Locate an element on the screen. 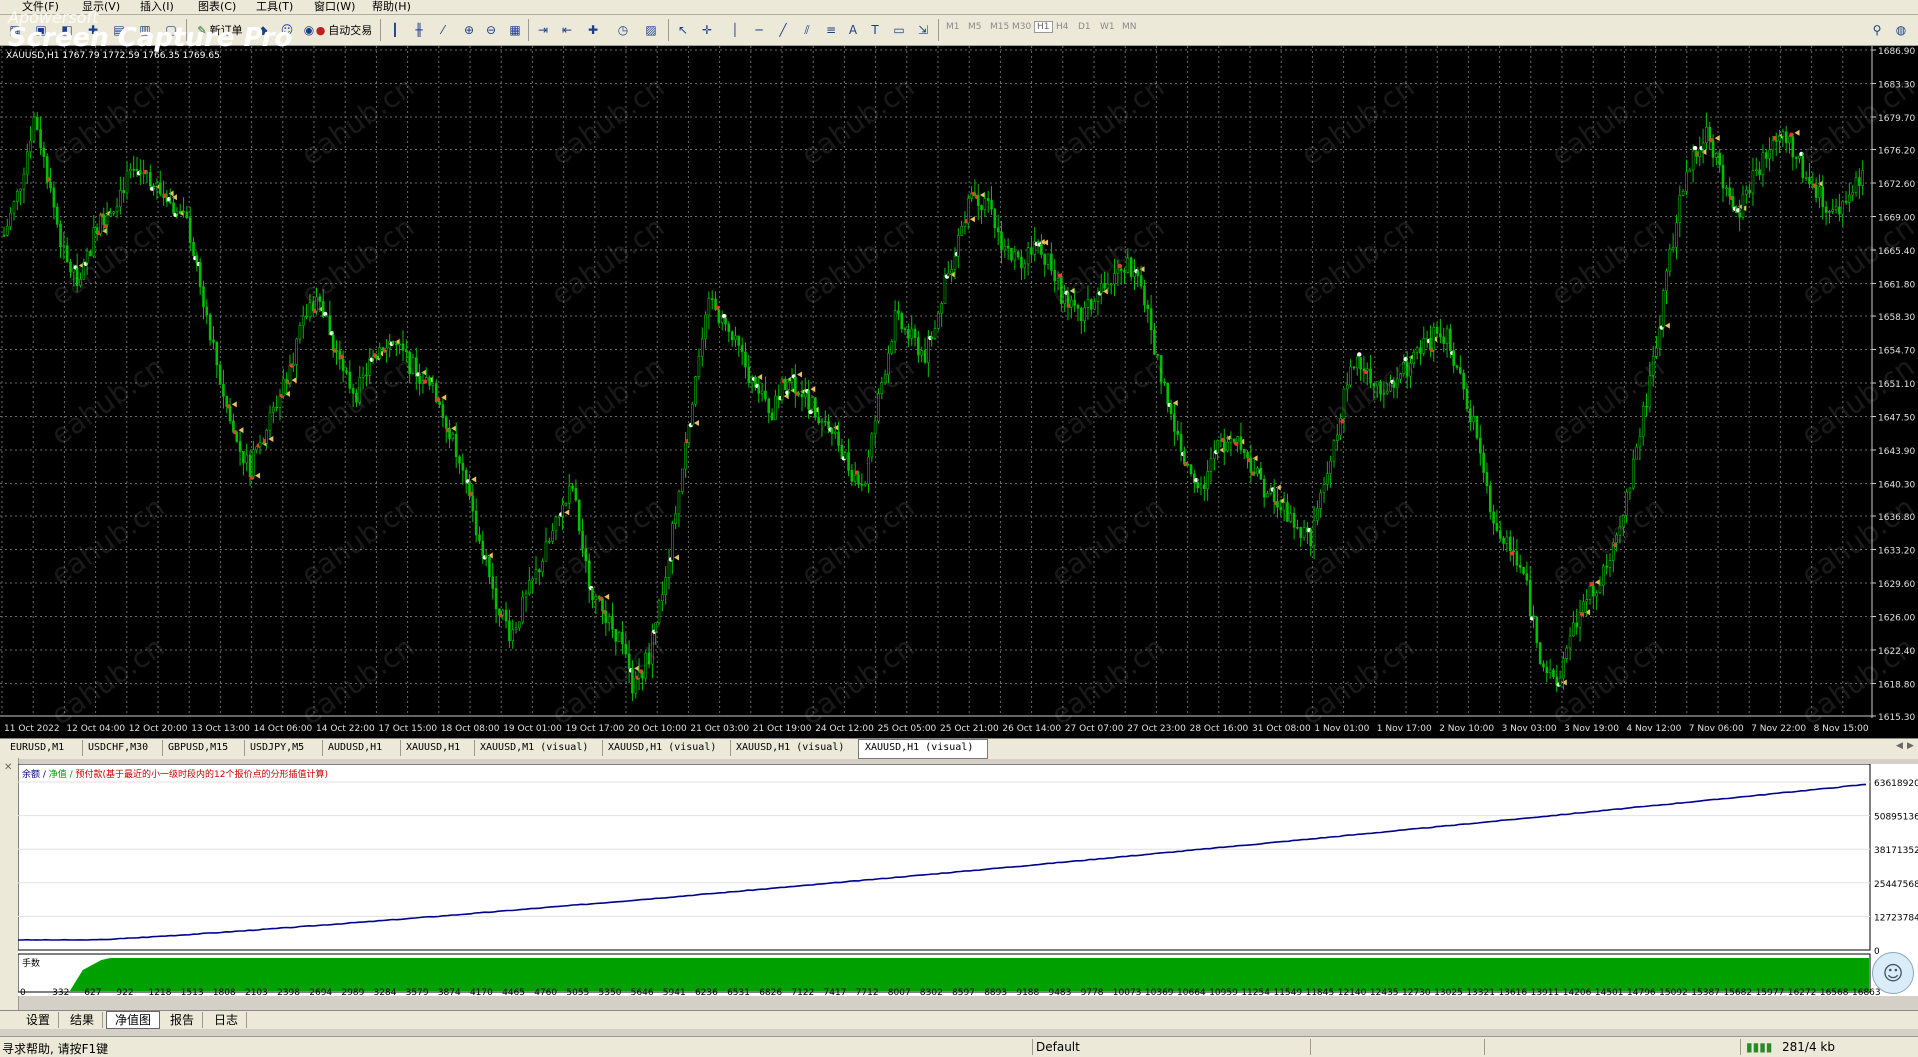 The height and width of the screenshot is (1057, 1918). timeframe-w1: W1 is located at coordinates (1107, 27).